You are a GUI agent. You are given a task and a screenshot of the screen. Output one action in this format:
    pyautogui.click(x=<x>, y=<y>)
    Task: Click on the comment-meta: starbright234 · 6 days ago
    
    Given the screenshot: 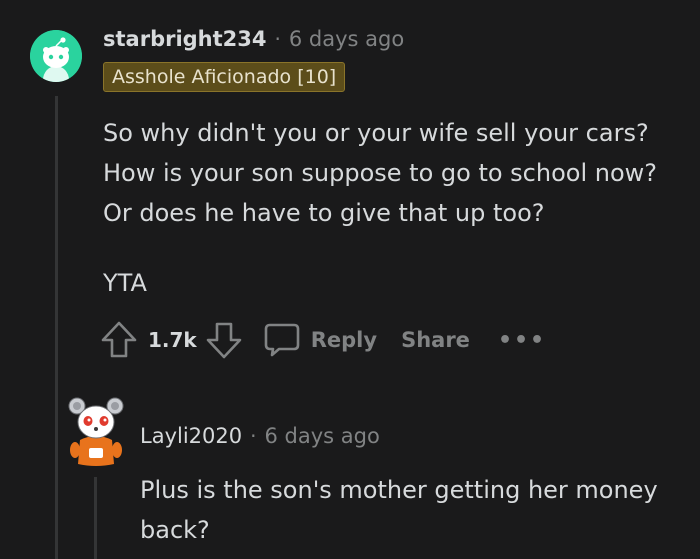 What is the action you would take?
    pyautogui.click(x=253, y=39)
    